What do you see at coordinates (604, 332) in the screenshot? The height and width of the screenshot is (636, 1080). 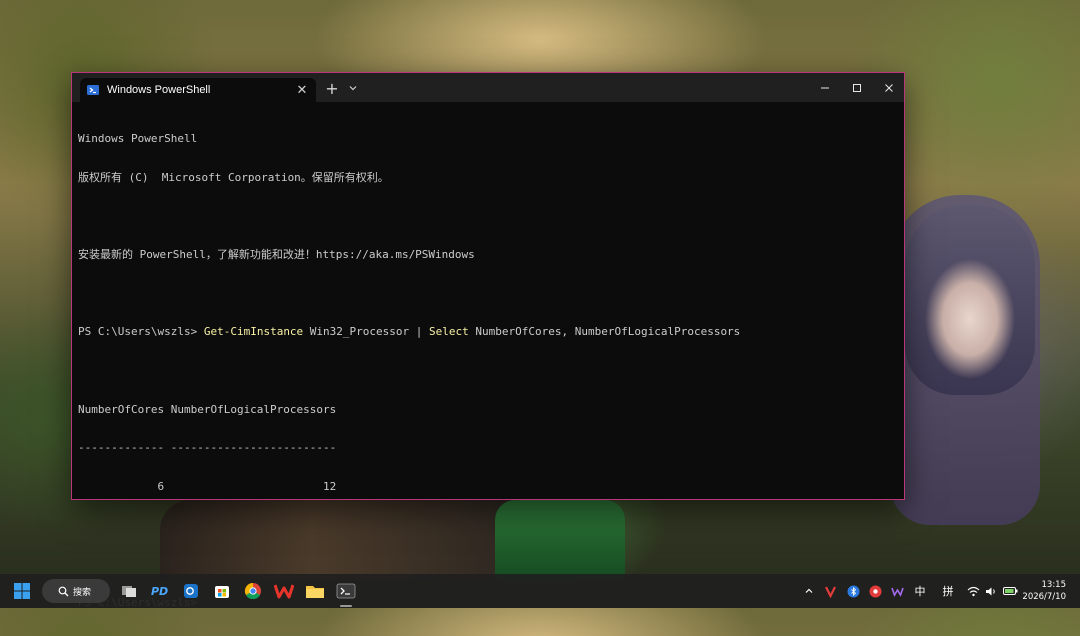 I see `command-select-args: NumberOfCores, NumberOfLogicalProcessors` at bounding box center [604, 332].